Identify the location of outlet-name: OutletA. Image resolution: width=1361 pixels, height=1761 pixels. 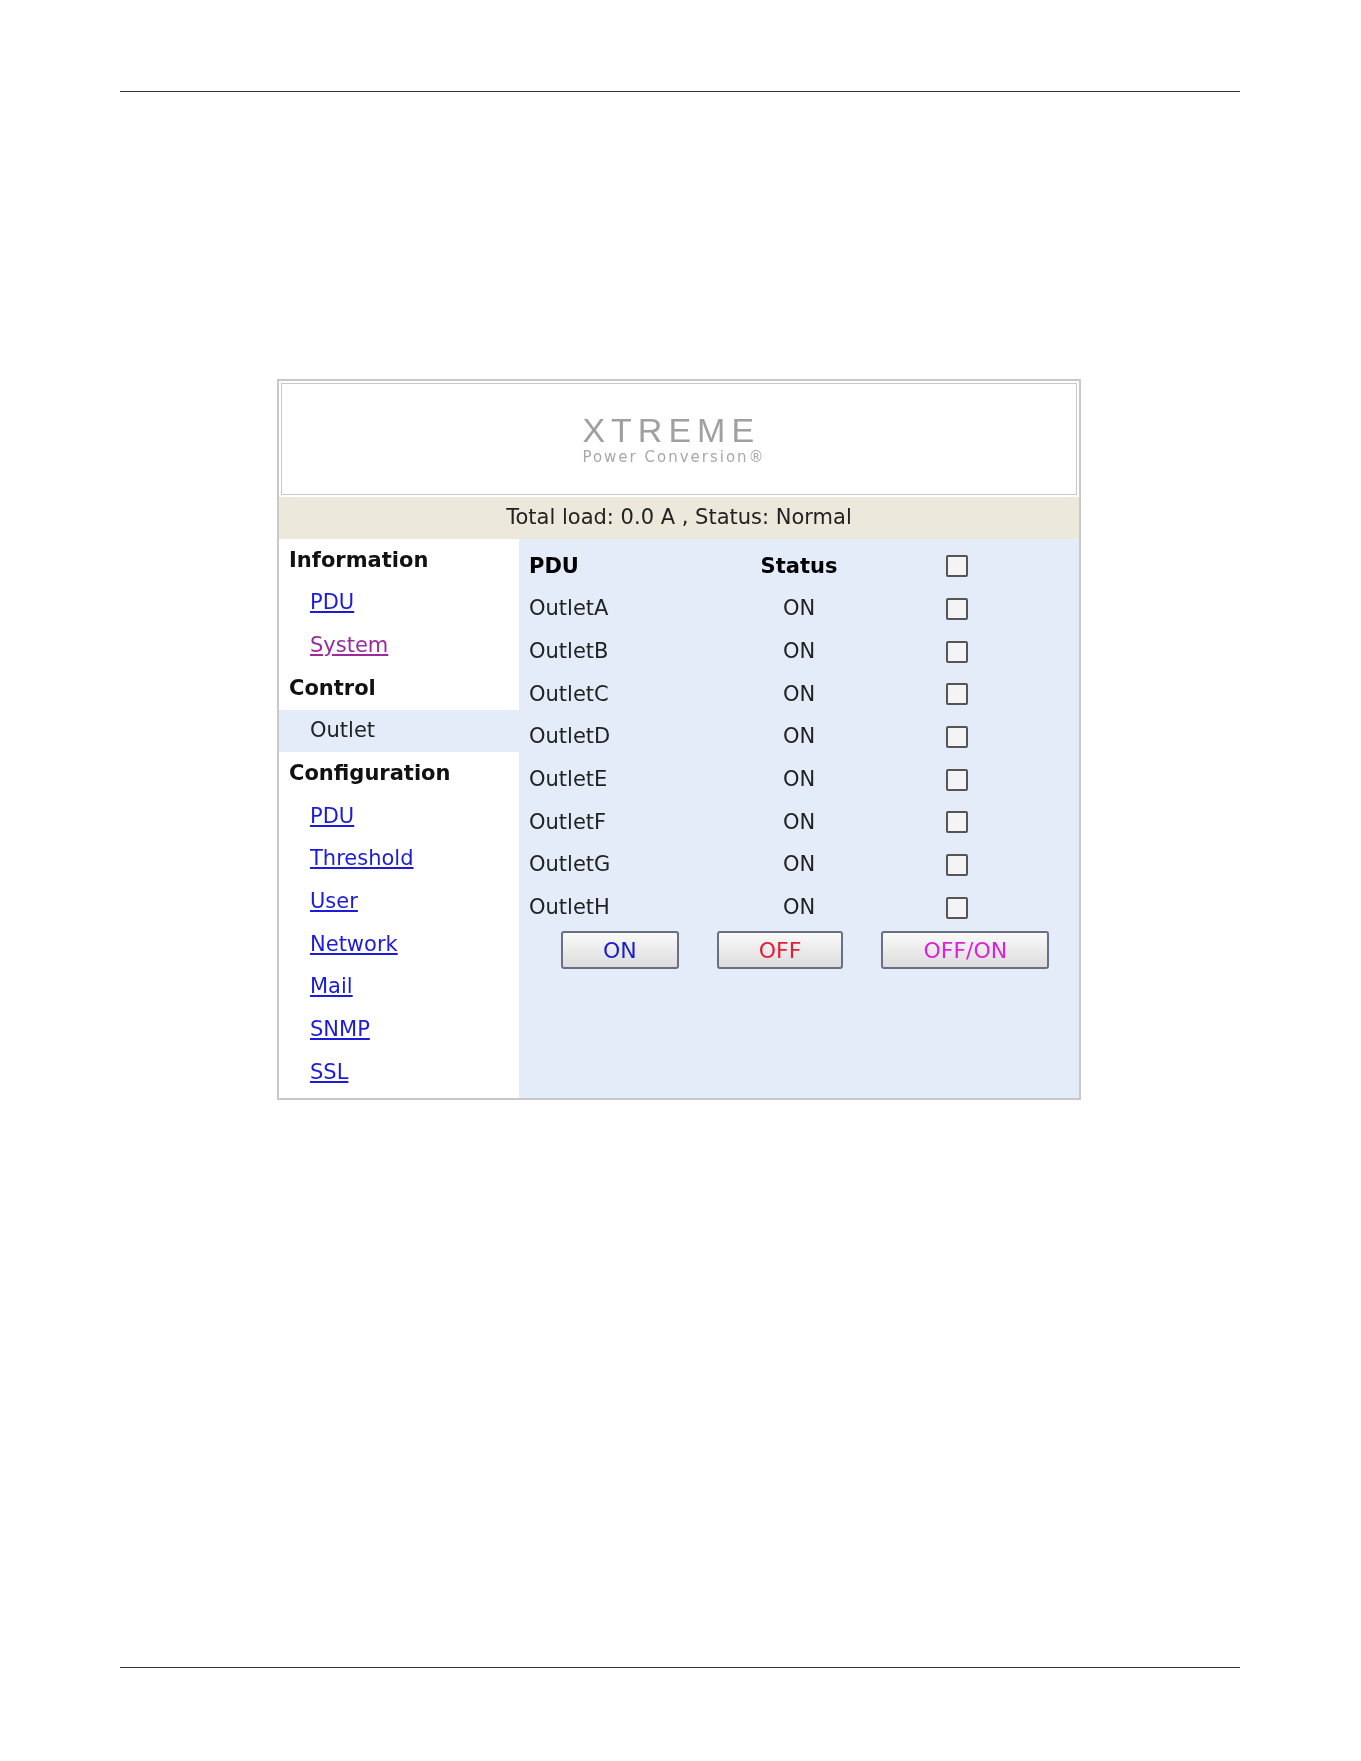
(569, 609).